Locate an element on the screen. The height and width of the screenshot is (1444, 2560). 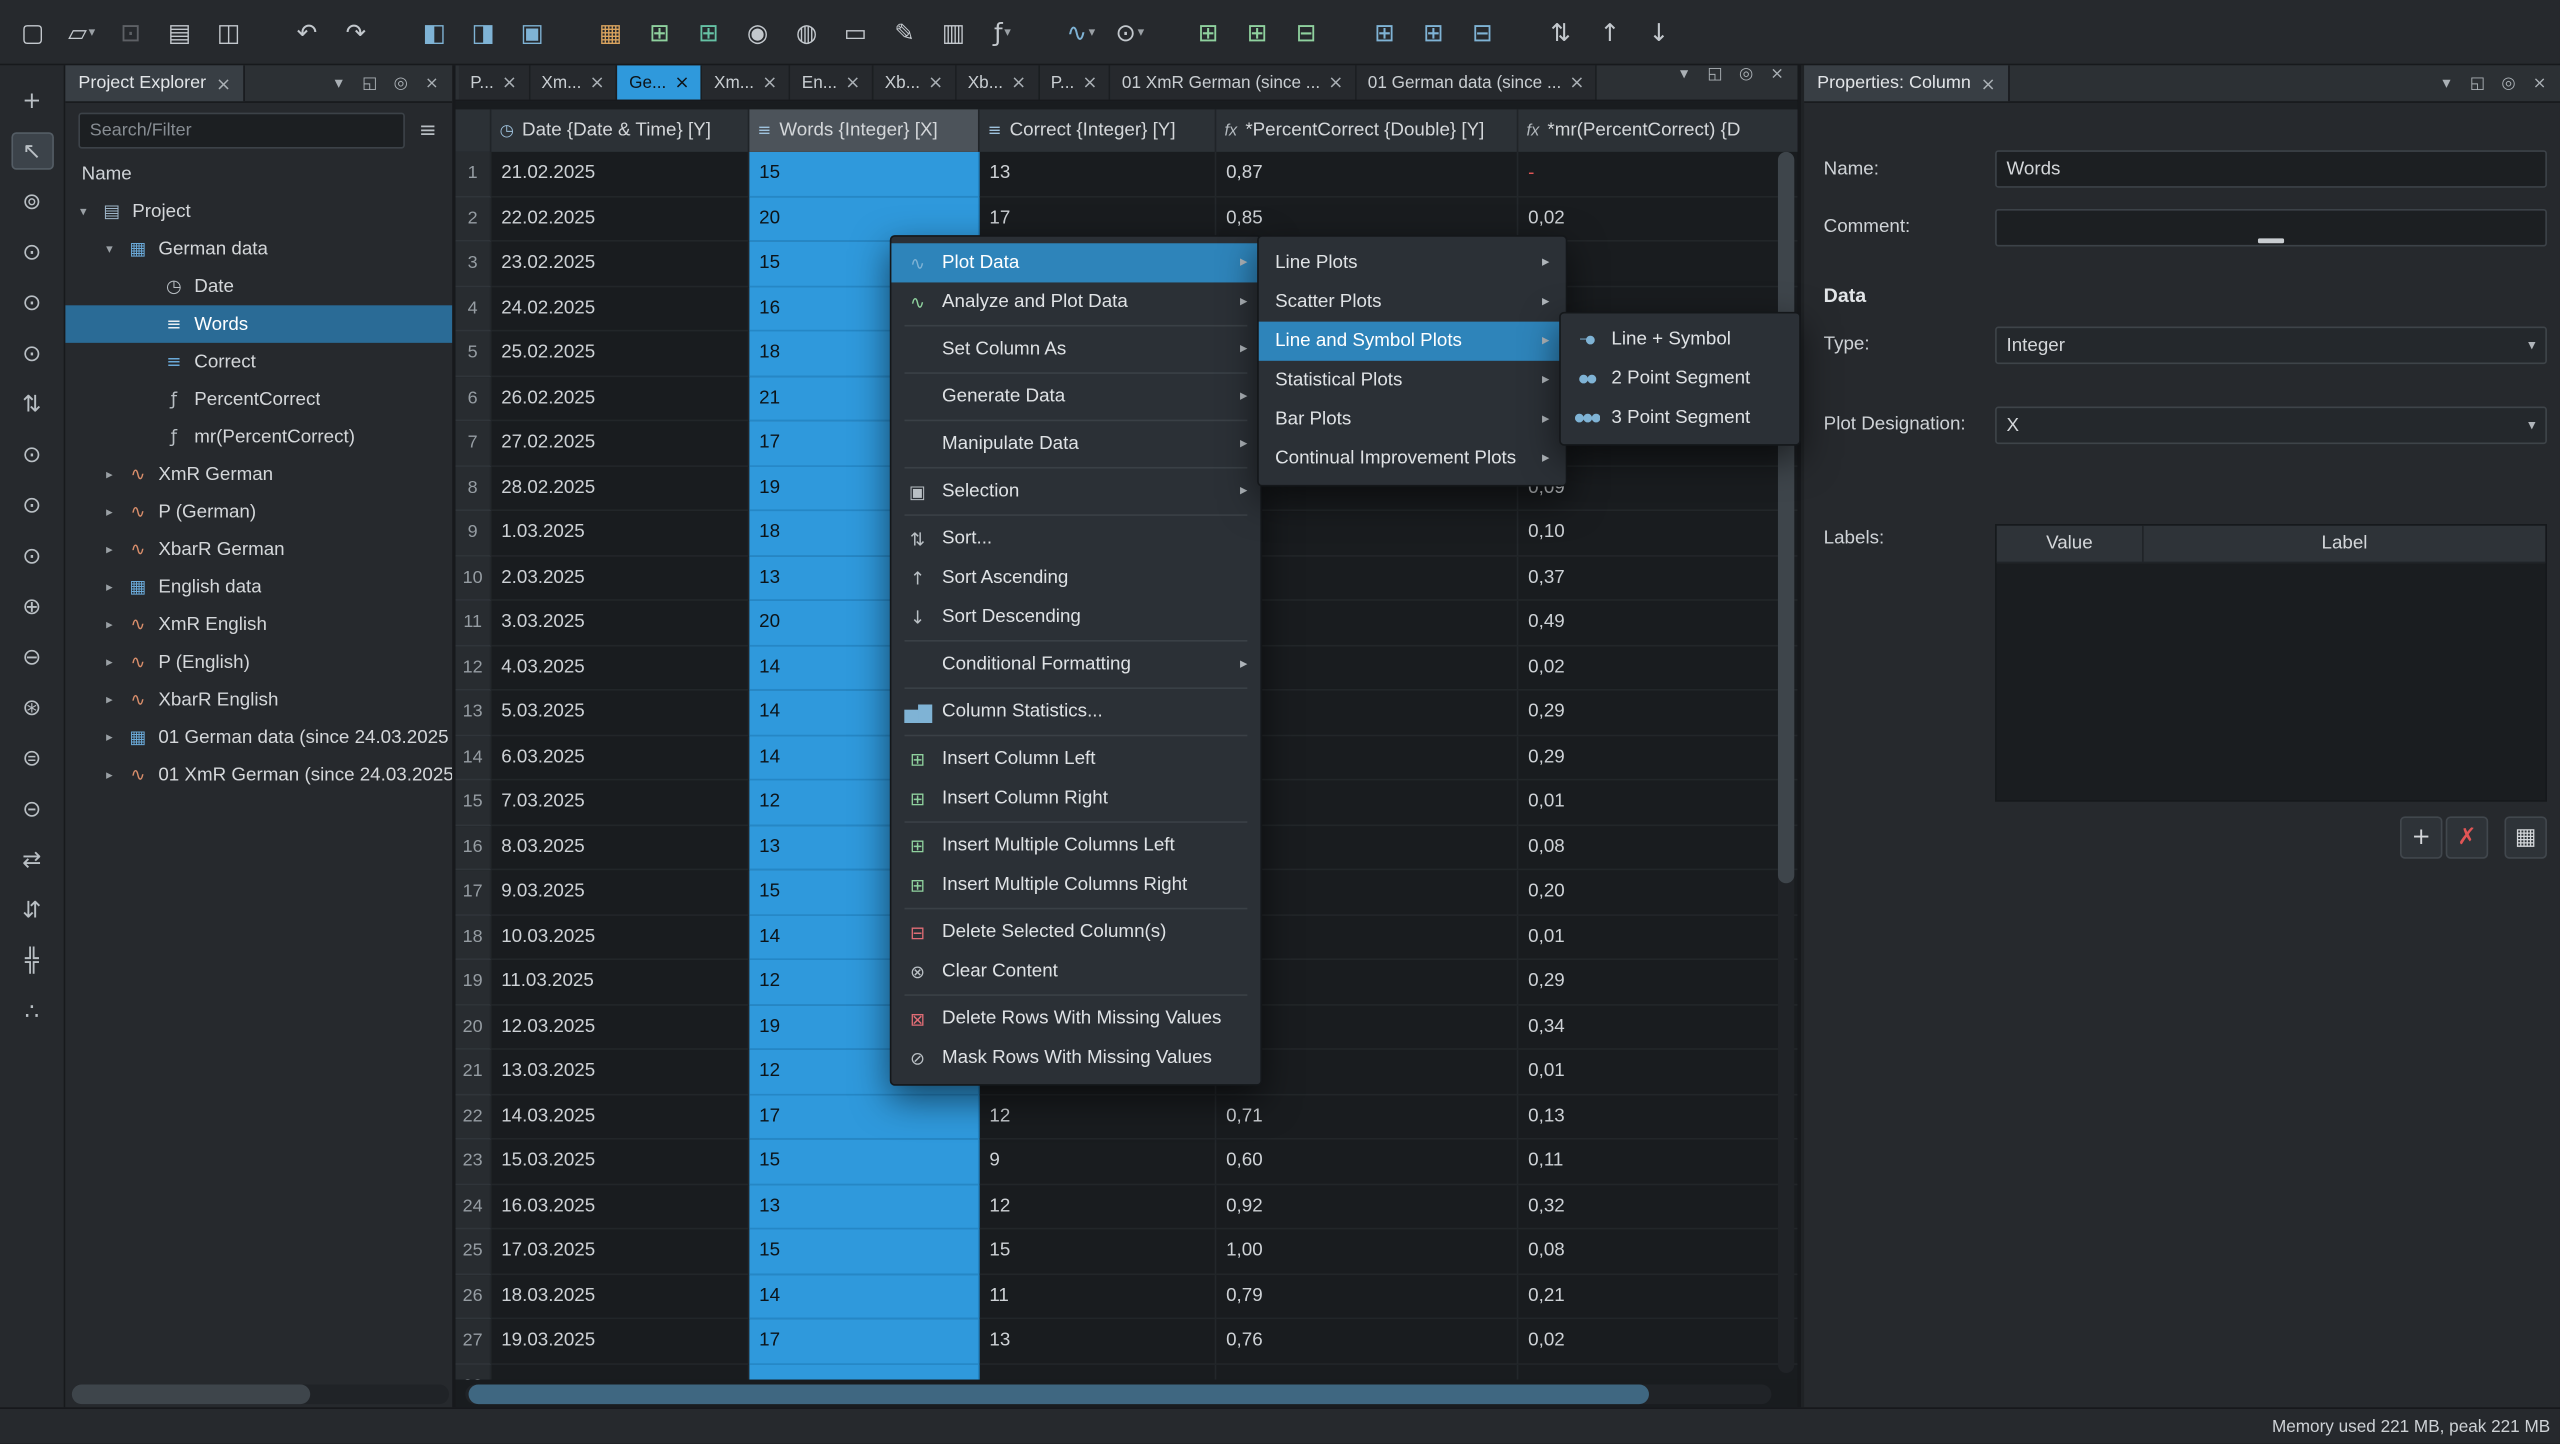
tab-xb-1: Xb... × is located at coordinates (915, 82).